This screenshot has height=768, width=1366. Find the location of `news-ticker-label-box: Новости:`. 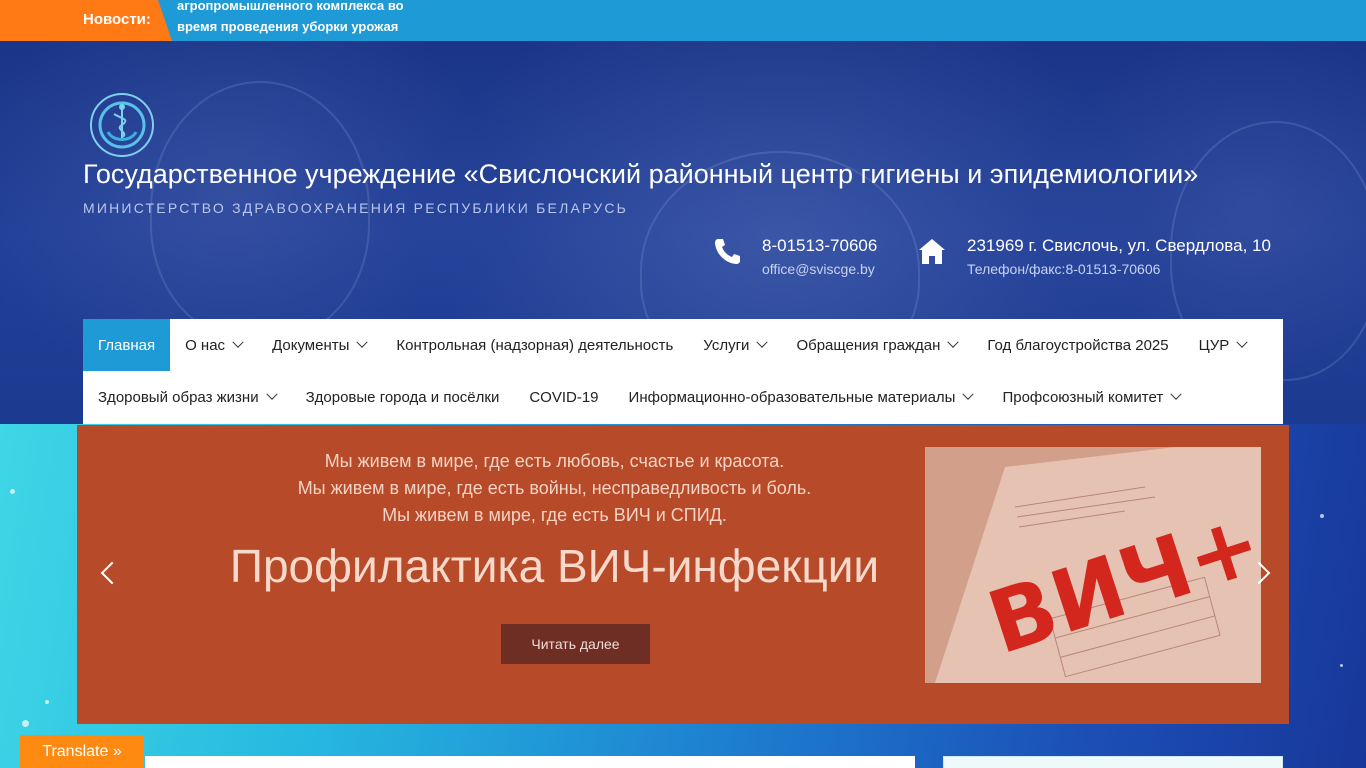

news-ticker-label-box: Новости: is located at coordinates (86, 20).